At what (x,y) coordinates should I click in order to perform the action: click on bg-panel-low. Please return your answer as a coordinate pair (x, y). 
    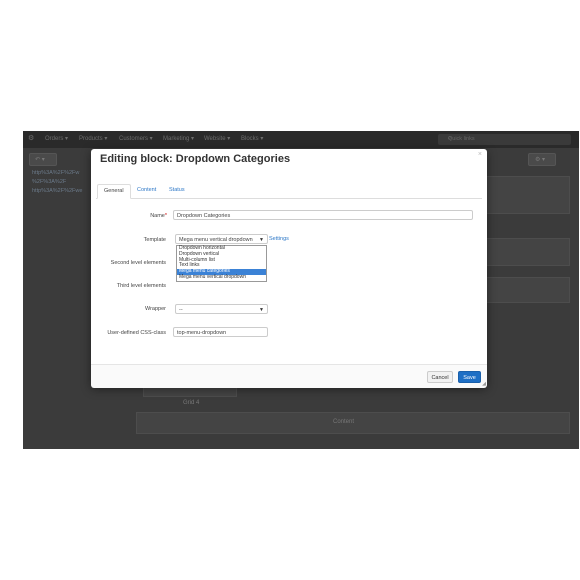
    Looking at the image, I should click on (521, 290).